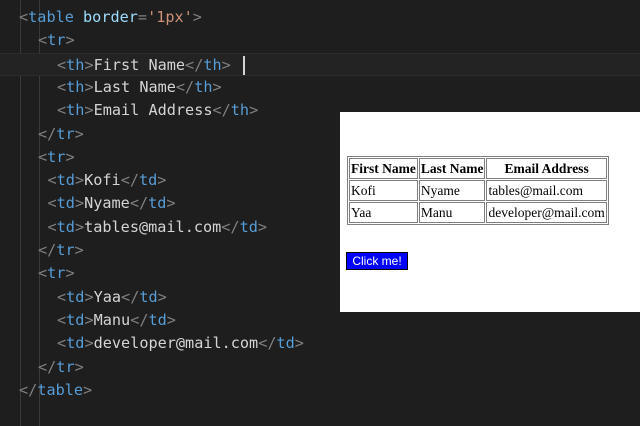 The image size is (640, 426). I want to click on code-line-content: <td>Kofi</td>, so click(107, 180).